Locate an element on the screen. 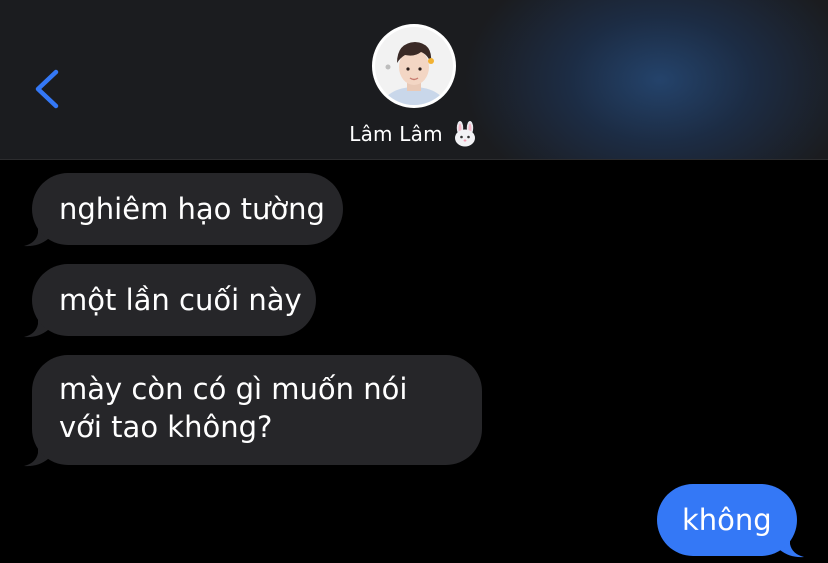  back-button is located at coordinates (48, 88).